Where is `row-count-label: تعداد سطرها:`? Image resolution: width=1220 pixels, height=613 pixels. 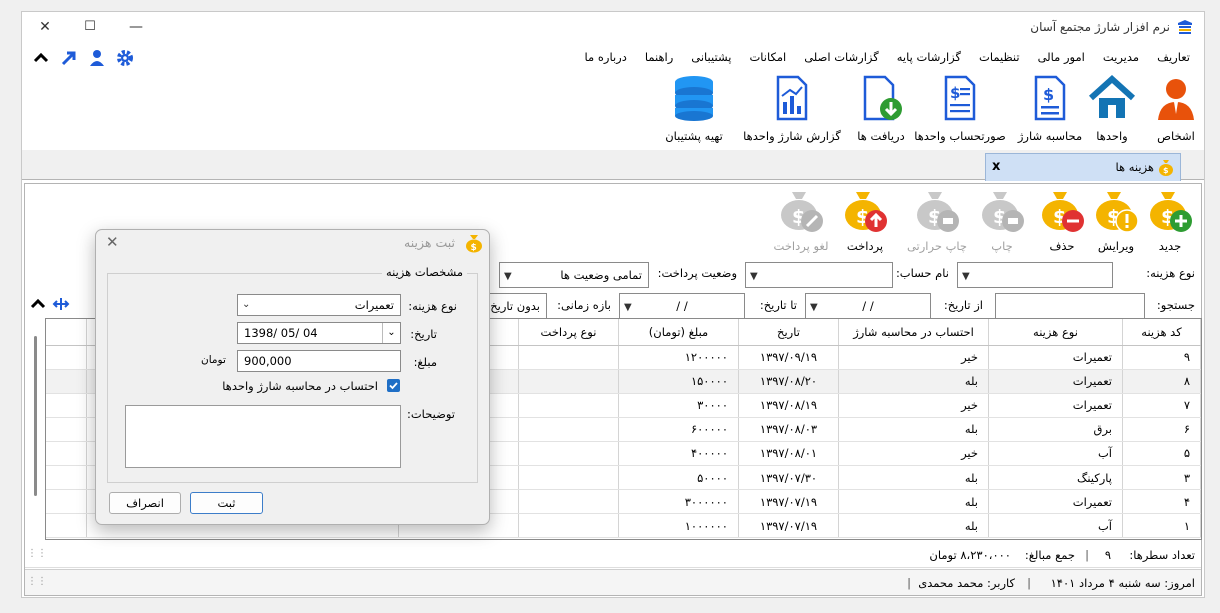
row-count-label: تعداد سطرها: is located at coordinates (1162, 555).